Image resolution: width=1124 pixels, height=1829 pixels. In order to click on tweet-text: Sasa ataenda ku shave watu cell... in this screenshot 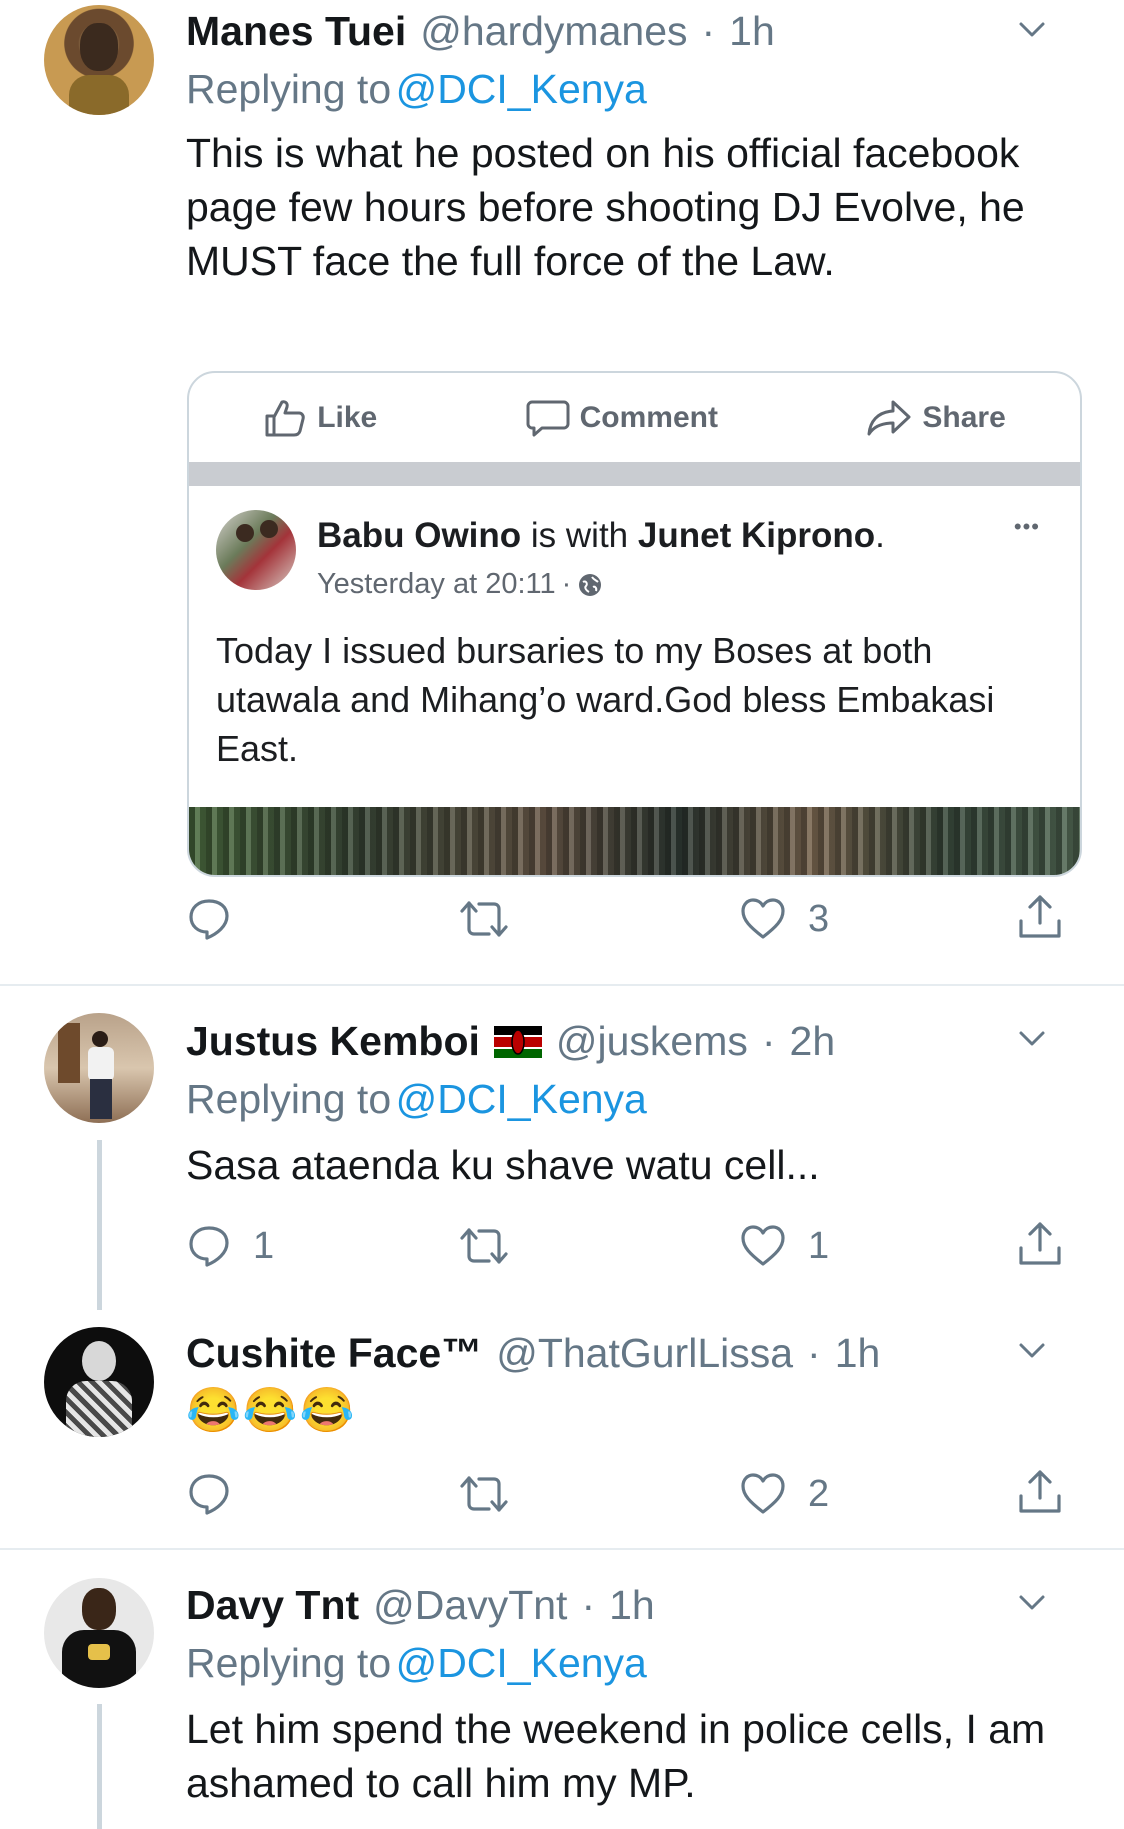, I will do `click(503, 1165)`.